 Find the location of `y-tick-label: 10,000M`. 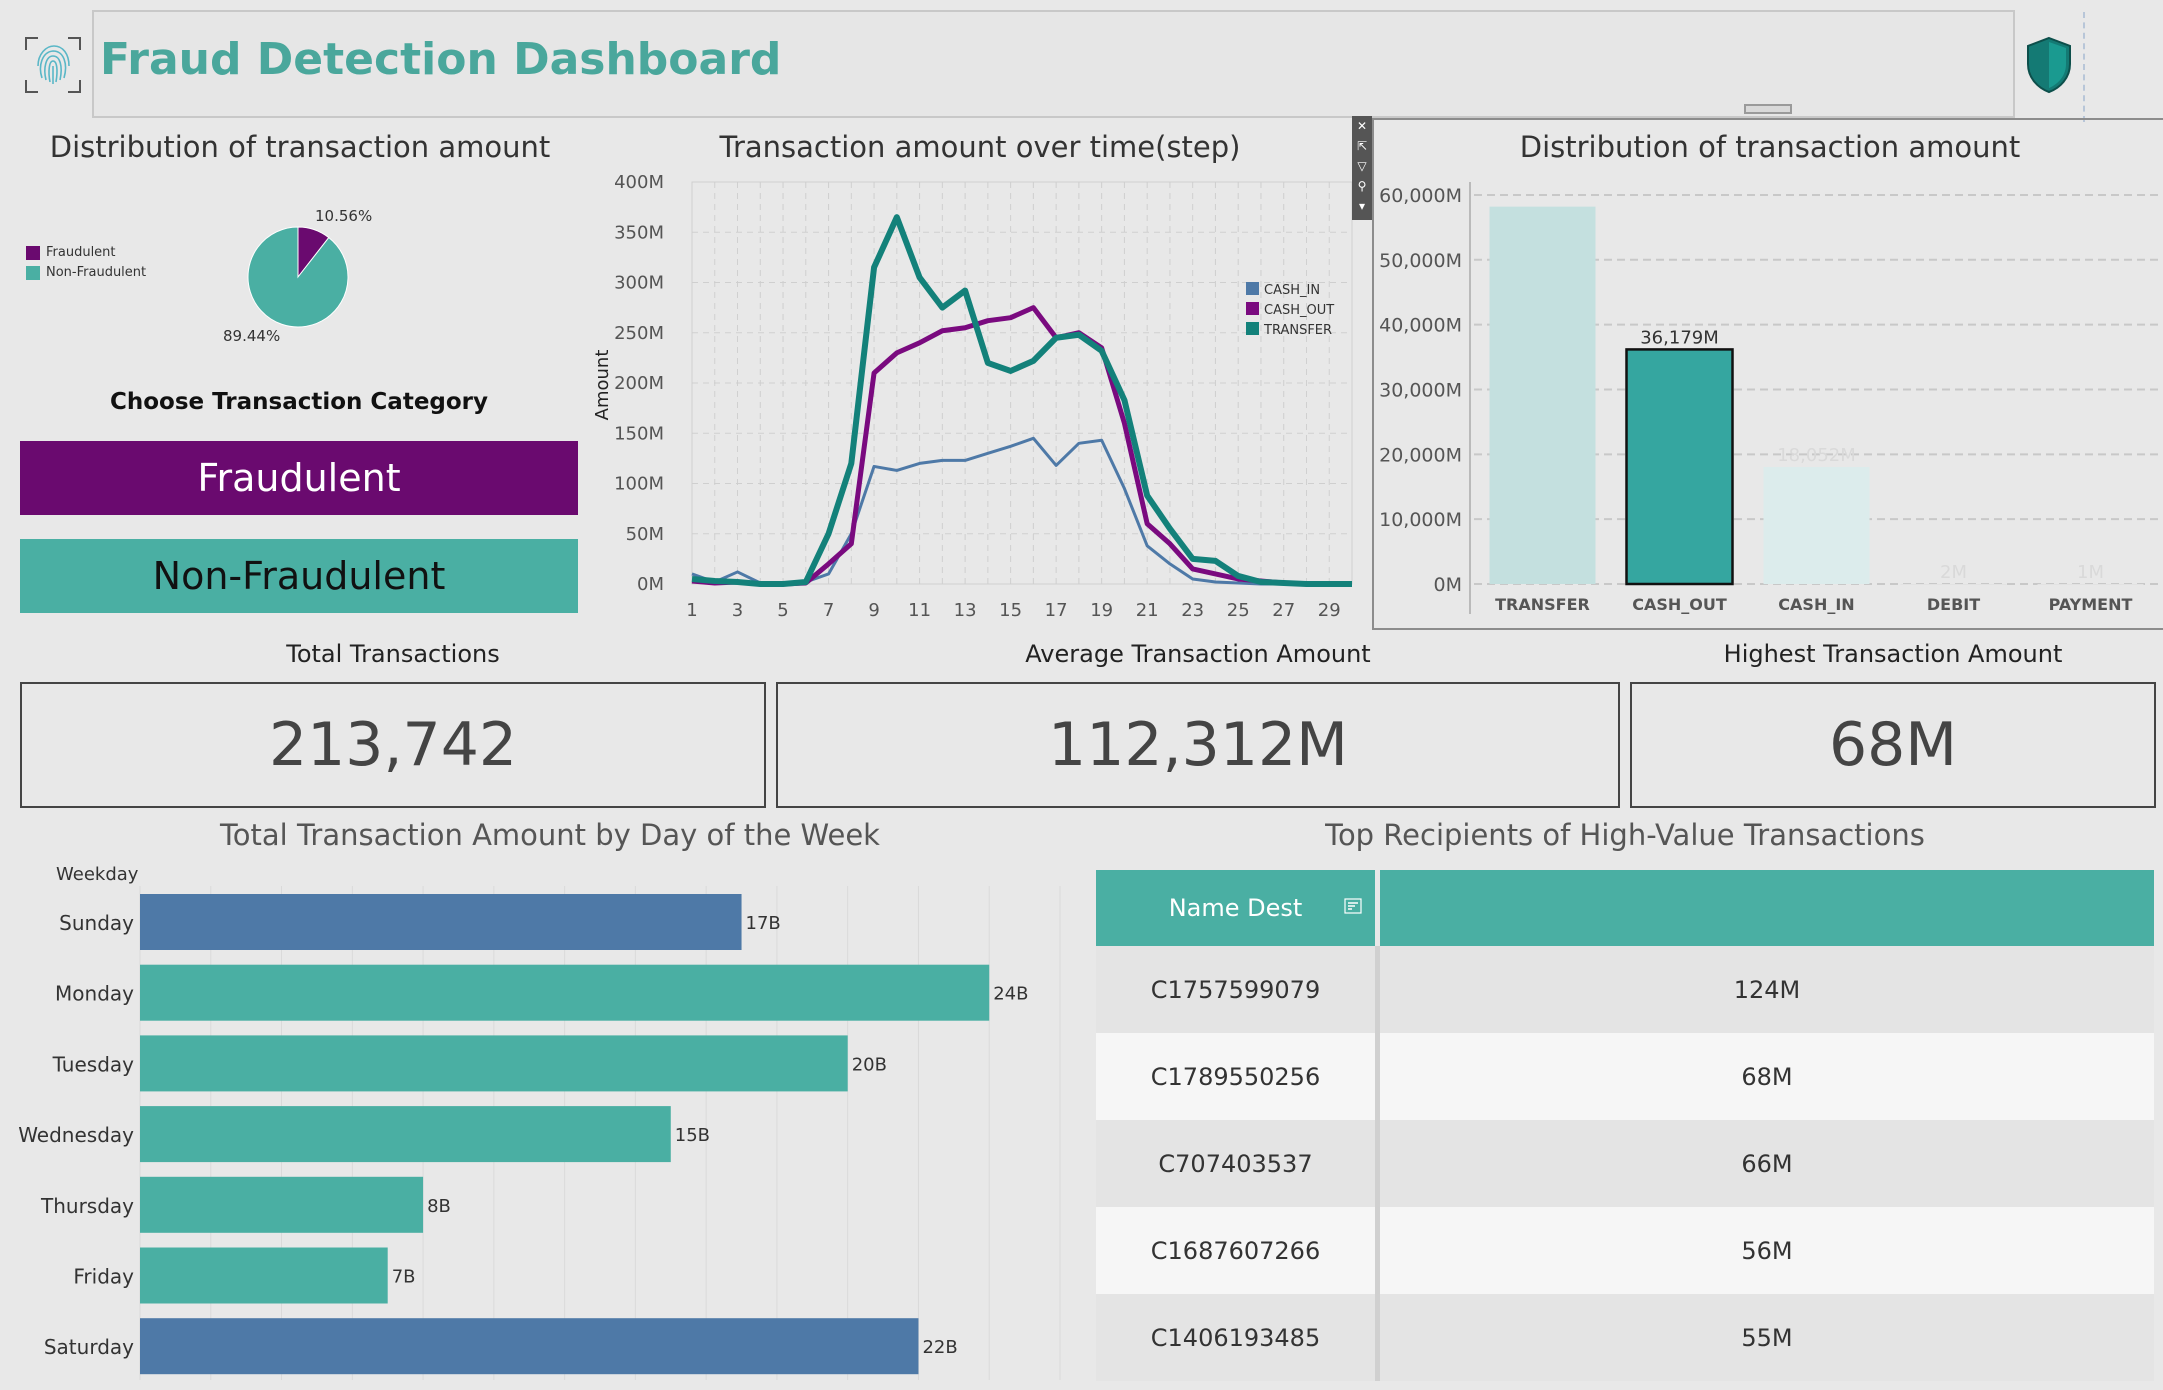

y-tick-label: 10,000M is located at coordinates (1420, 520).